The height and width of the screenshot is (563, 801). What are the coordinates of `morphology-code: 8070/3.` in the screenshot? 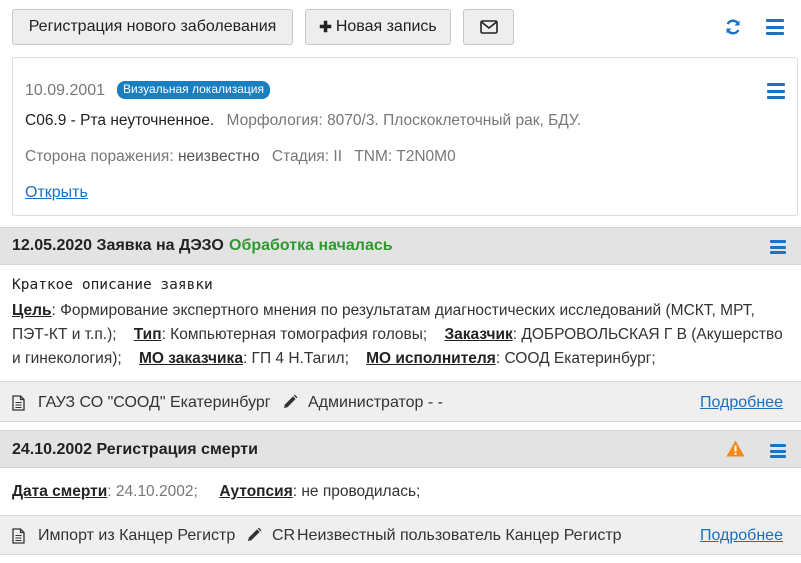 It's located at (353, 120).